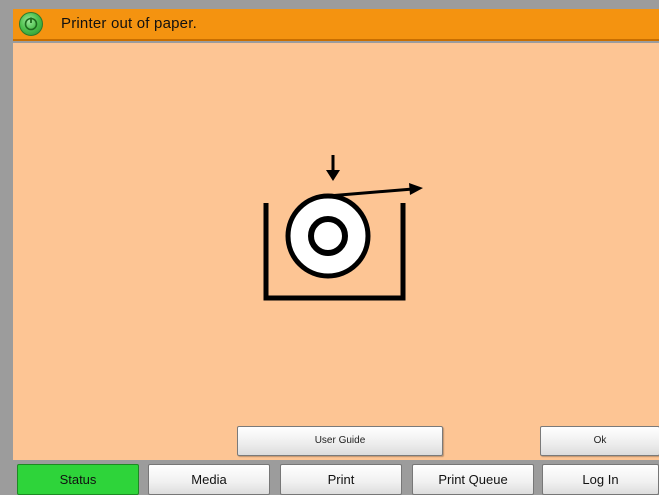 This screenshot has height=495, width=659. Describe the element at coordinates (328, 236) in the screenshot. I see `paper-roll-icon` at that location.